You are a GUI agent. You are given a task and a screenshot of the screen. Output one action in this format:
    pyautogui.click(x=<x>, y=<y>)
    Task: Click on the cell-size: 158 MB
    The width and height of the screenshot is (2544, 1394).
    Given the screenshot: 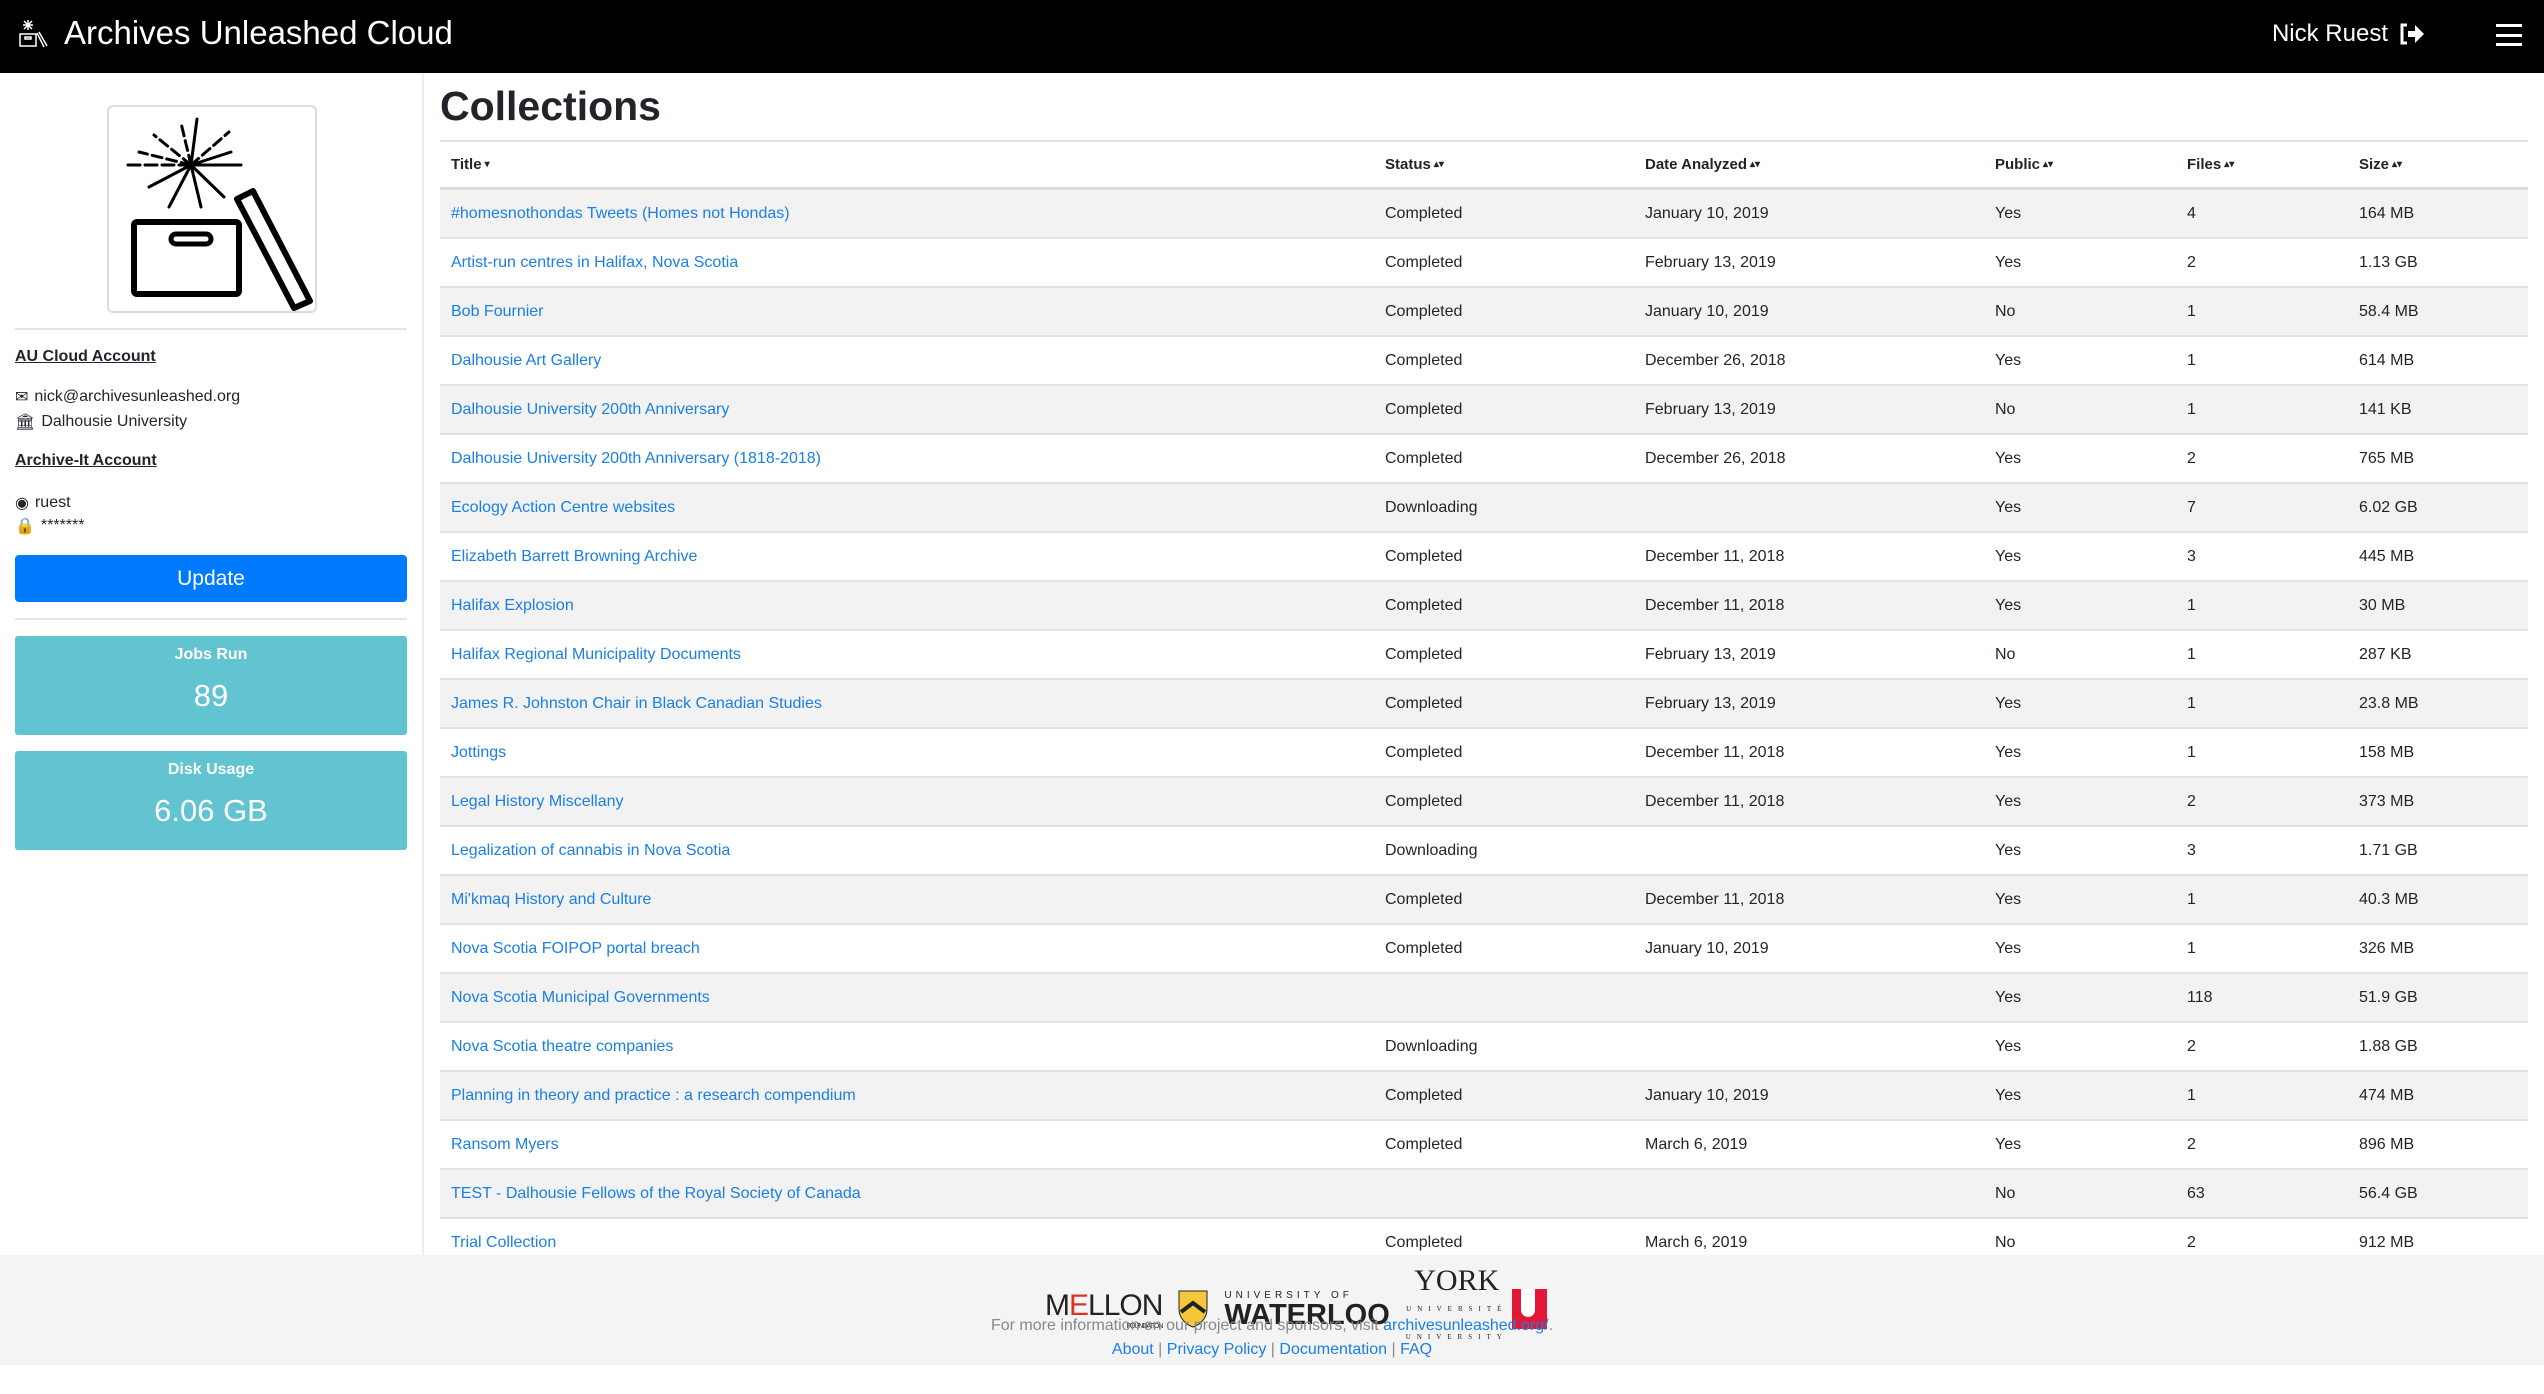 What is the action you would take?
    pyautogui.click(x=2387, y=752)
    